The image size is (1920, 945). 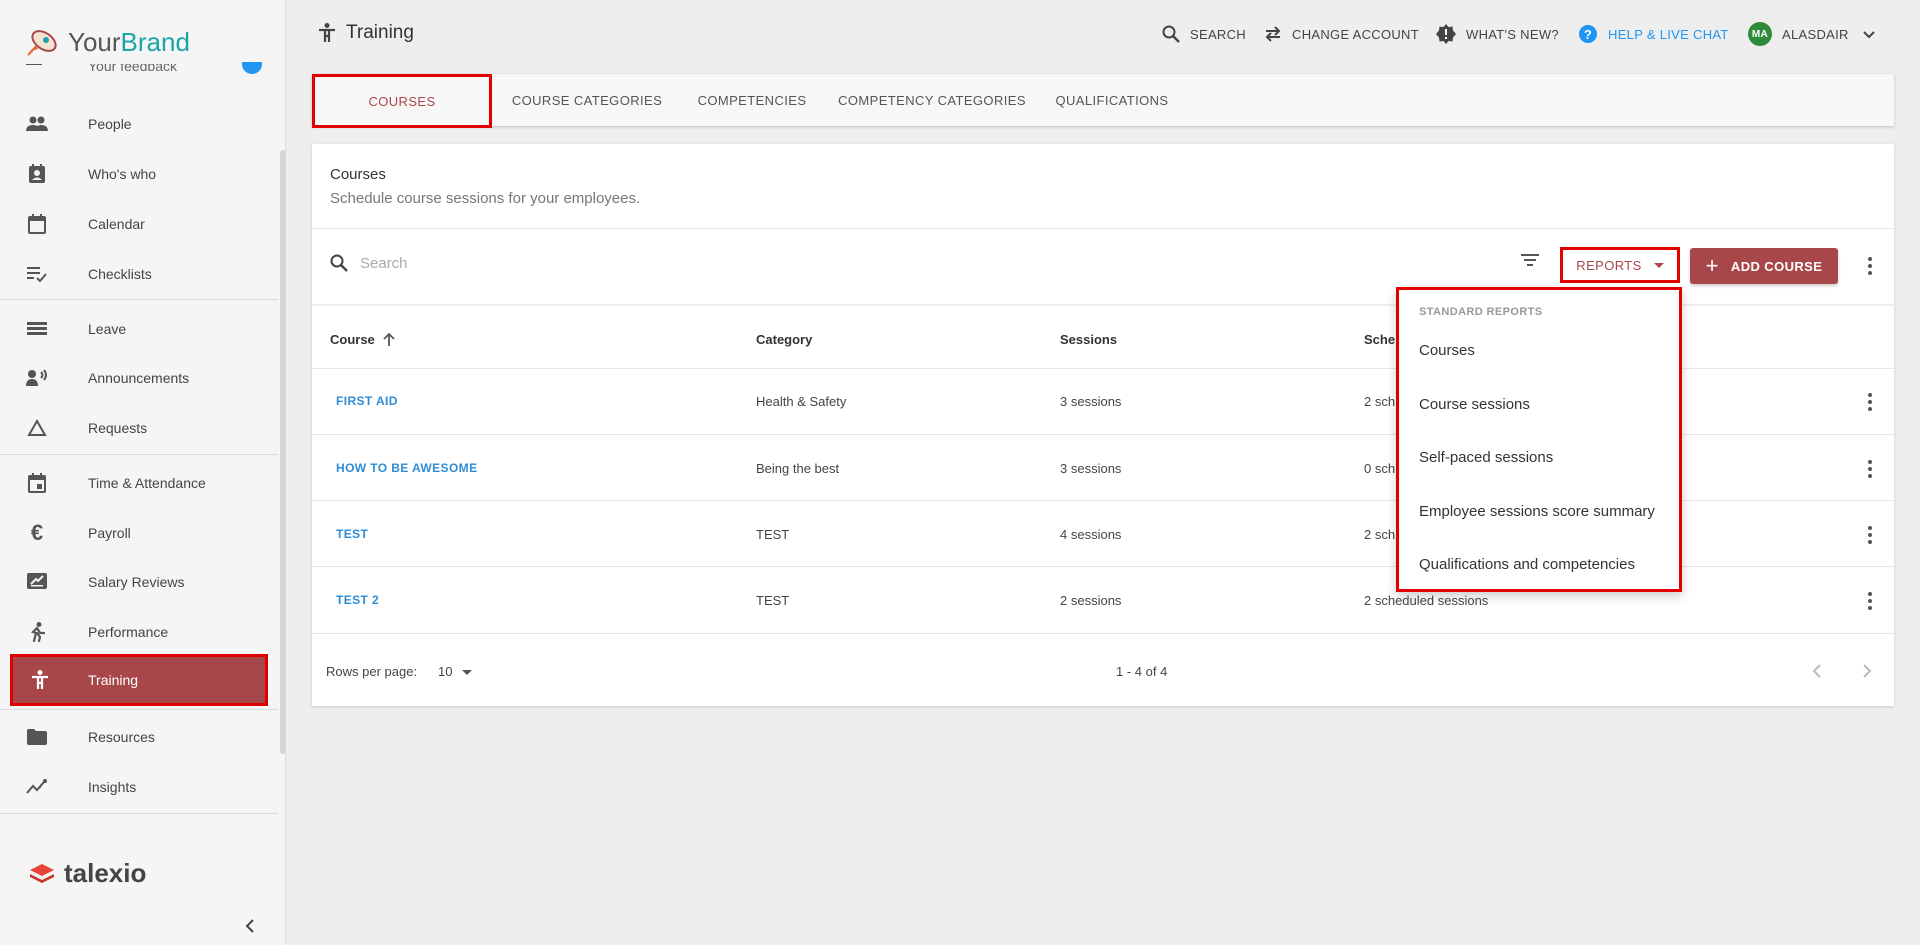 I want to click on top-search-button: SEARCH, so click(x=1204, y=34).